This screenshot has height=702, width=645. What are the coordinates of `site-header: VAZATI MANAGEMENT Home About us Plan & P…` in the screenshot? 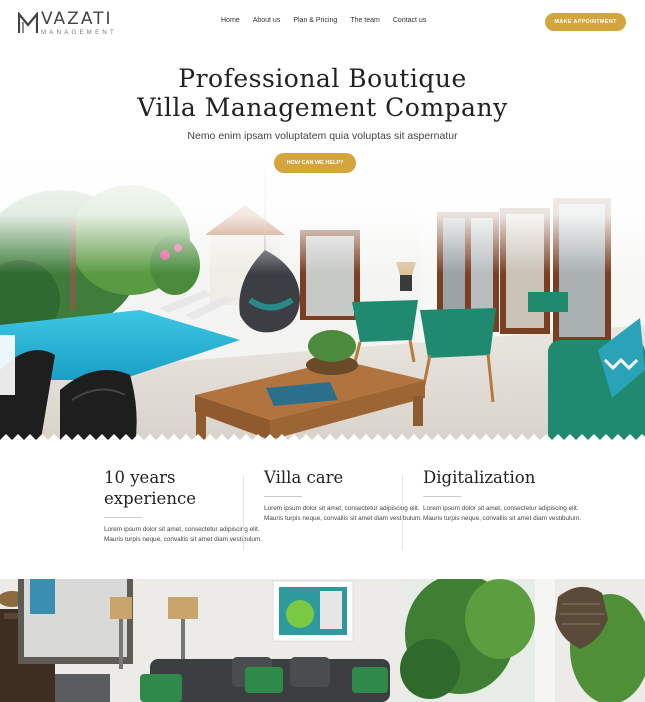 It's located at (322, 22).